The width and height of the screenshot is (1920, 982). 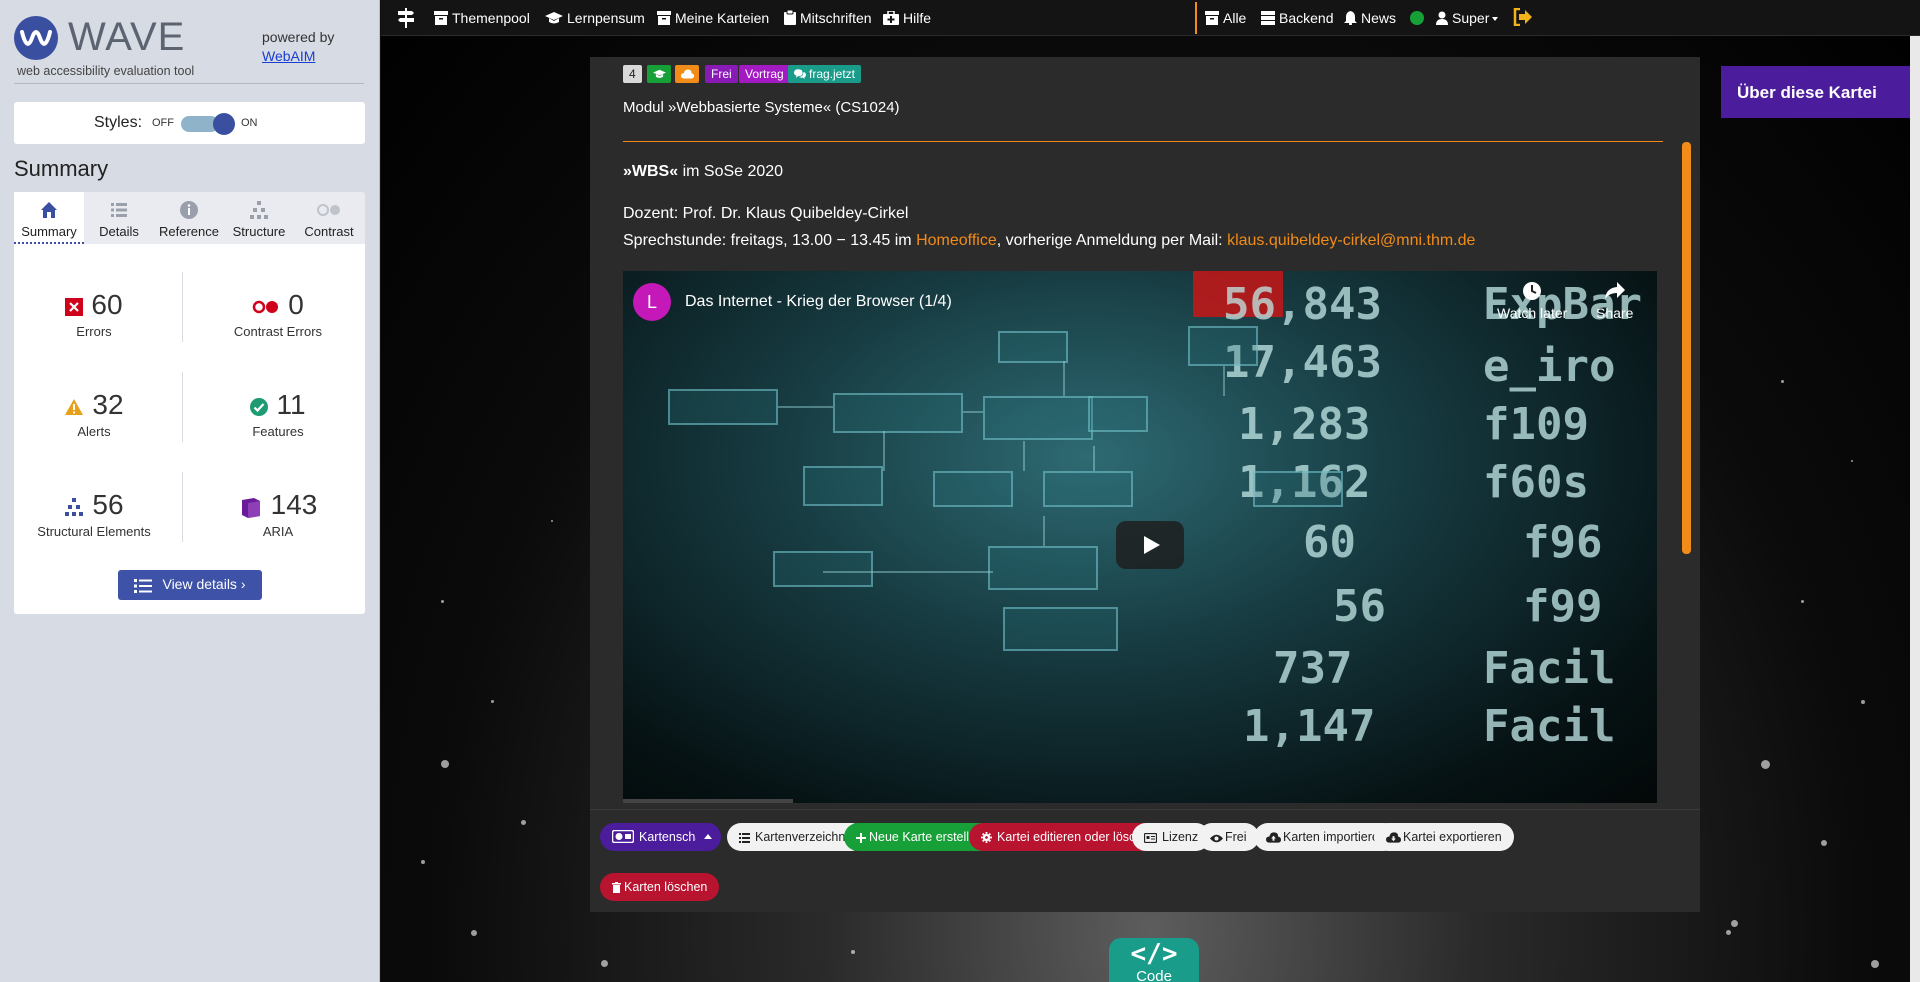 What do you see at coordinates (119, 218) in the screenshot?
I see `tab-details: Details` at bounding box center [119, 218].